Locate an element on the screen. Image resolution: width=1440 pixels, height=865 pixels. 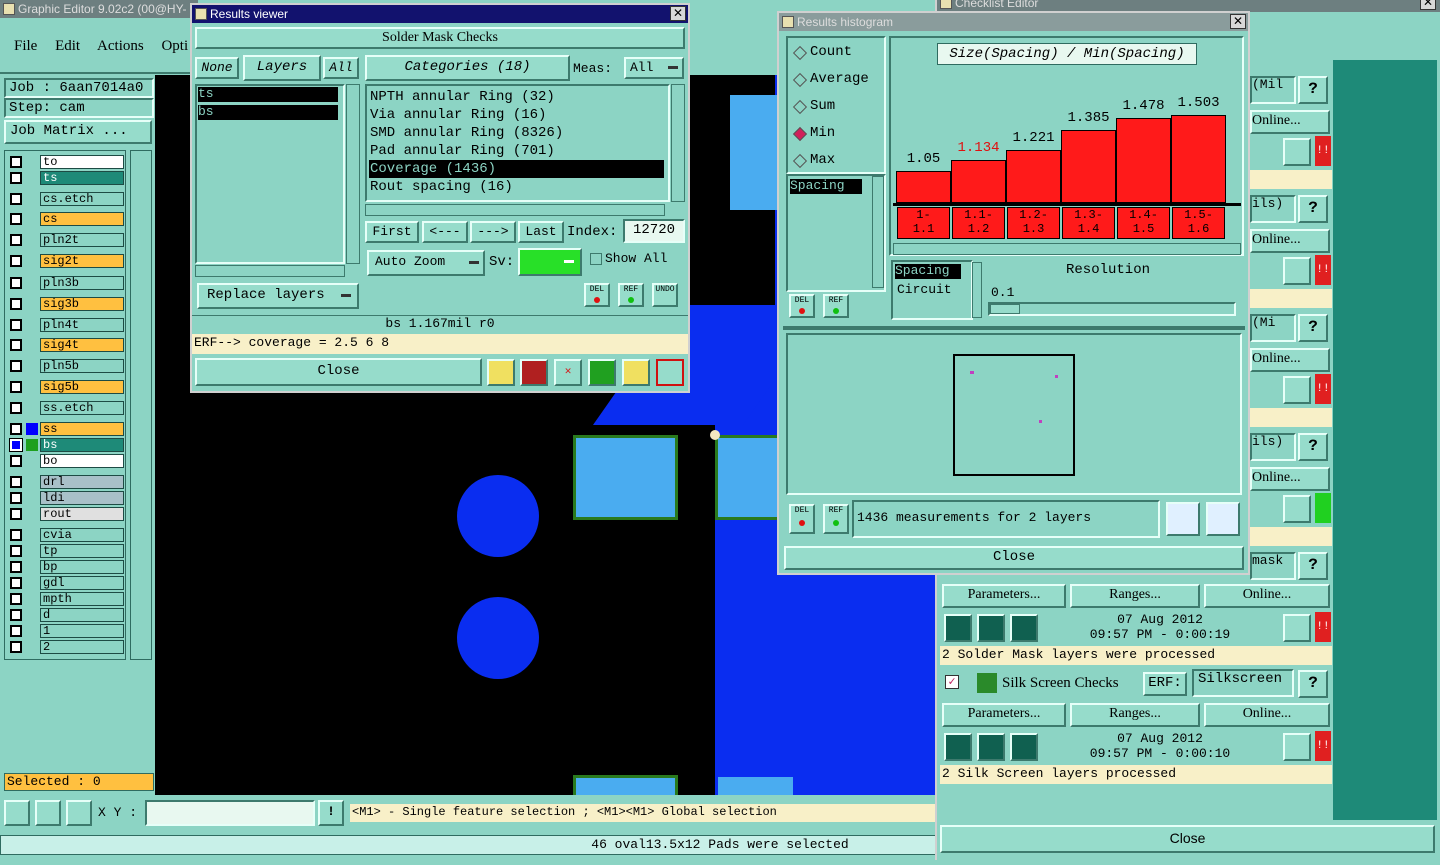
check-erf-field: mask is located at coordinates (1273, 566).